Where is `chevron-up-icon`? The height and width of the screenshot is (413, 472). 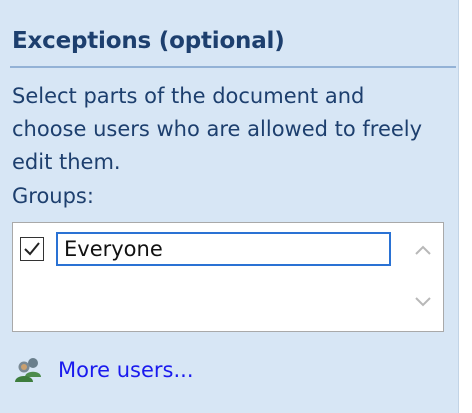 chevron-up-icon is located at coordinates (423, 250).